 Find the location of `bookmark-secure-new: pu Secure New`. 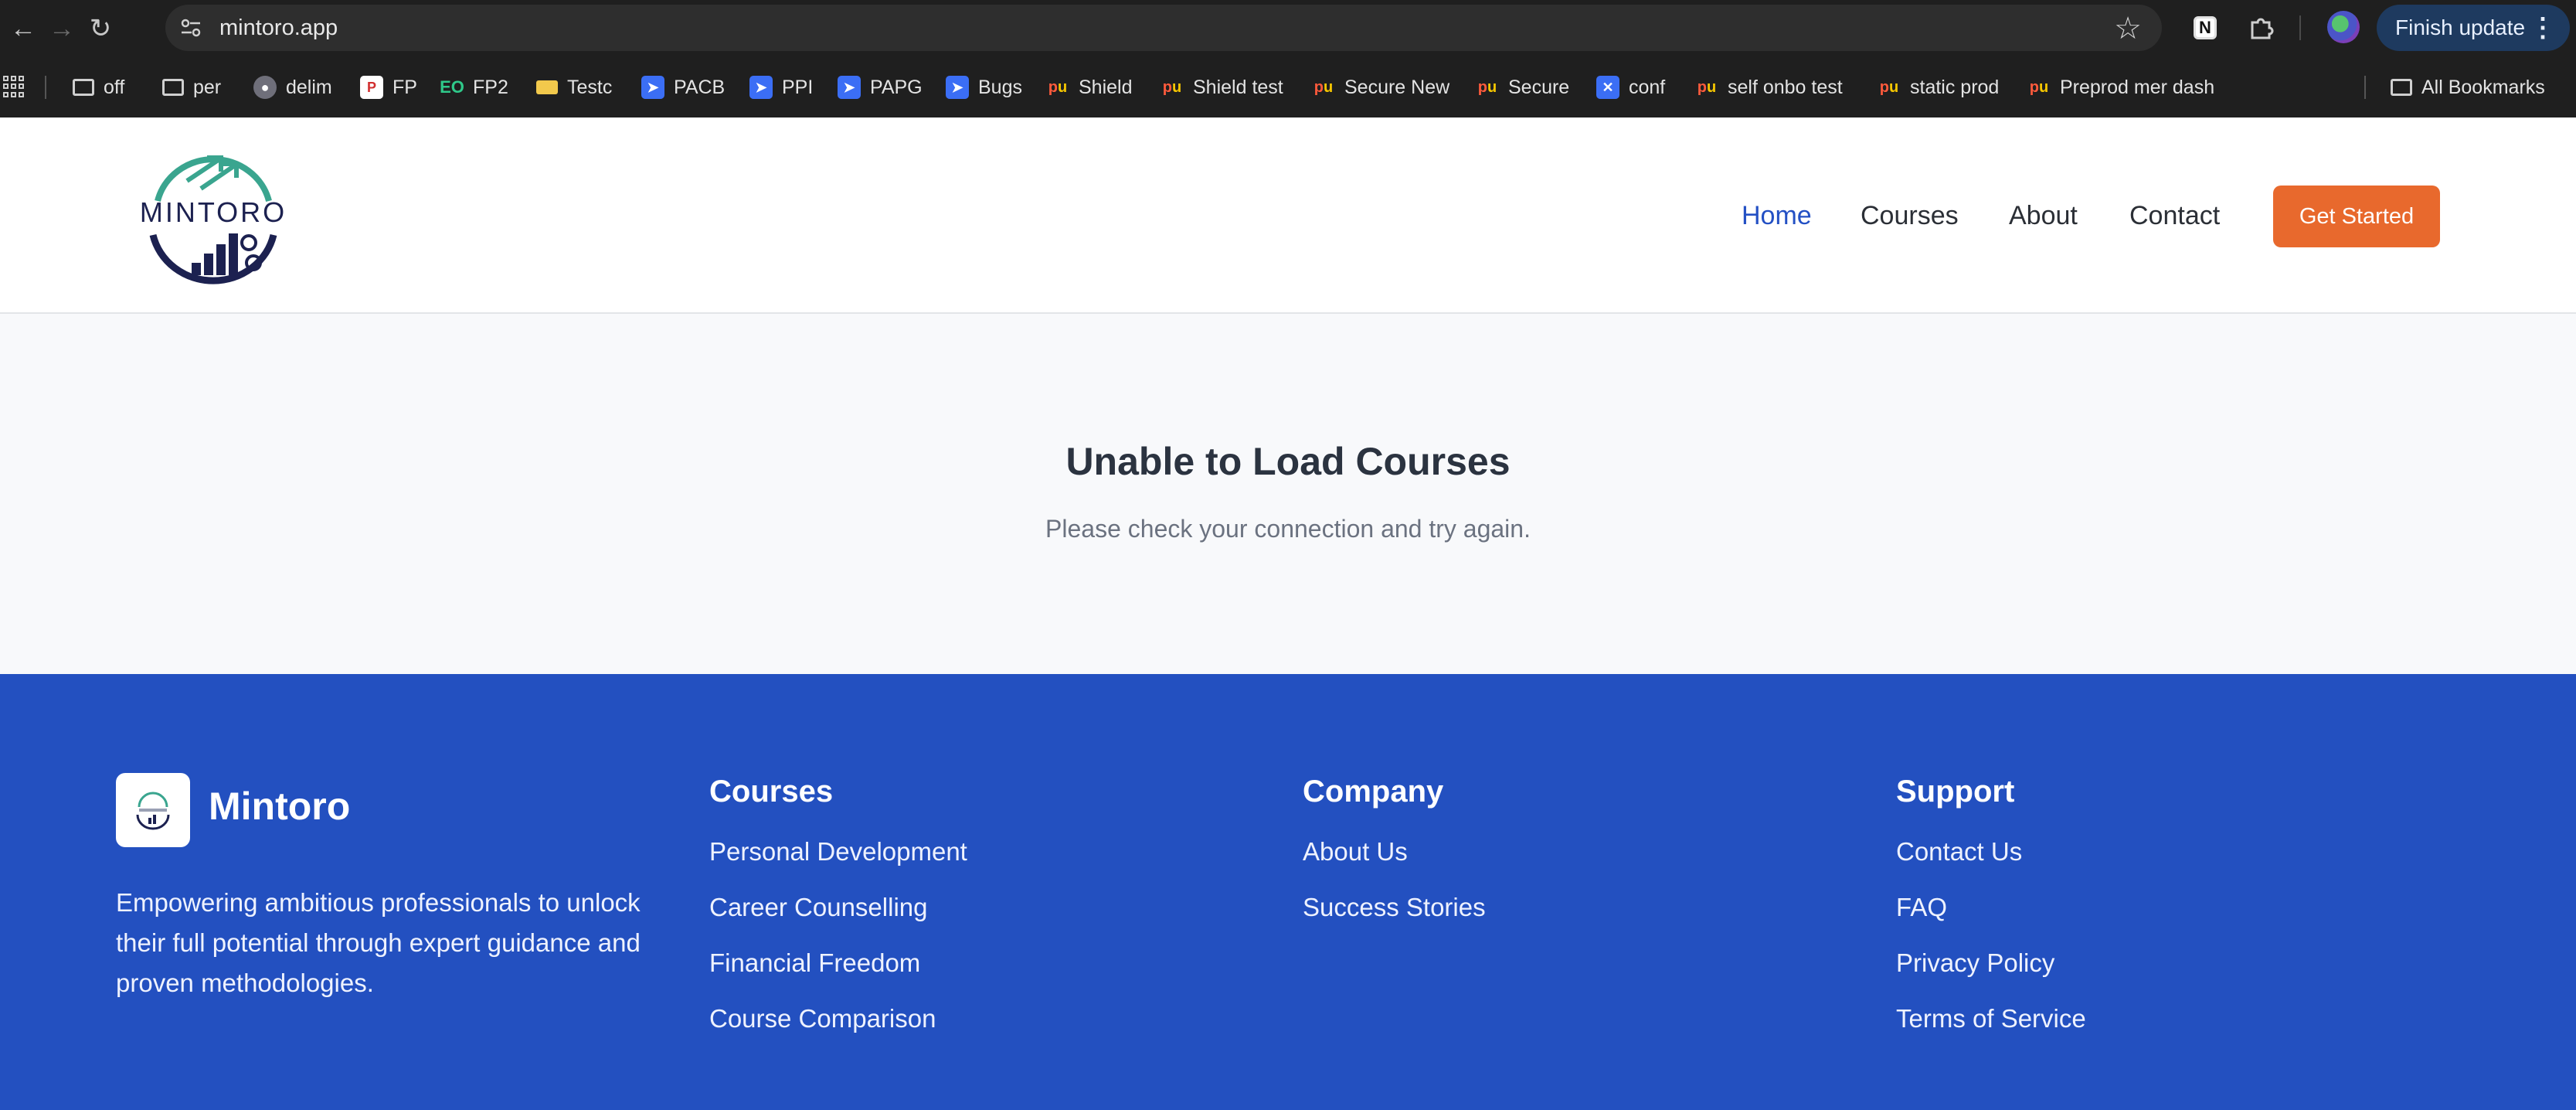

bookmark-secure-new: pu Secure New is located at coordinates (1380, 87).